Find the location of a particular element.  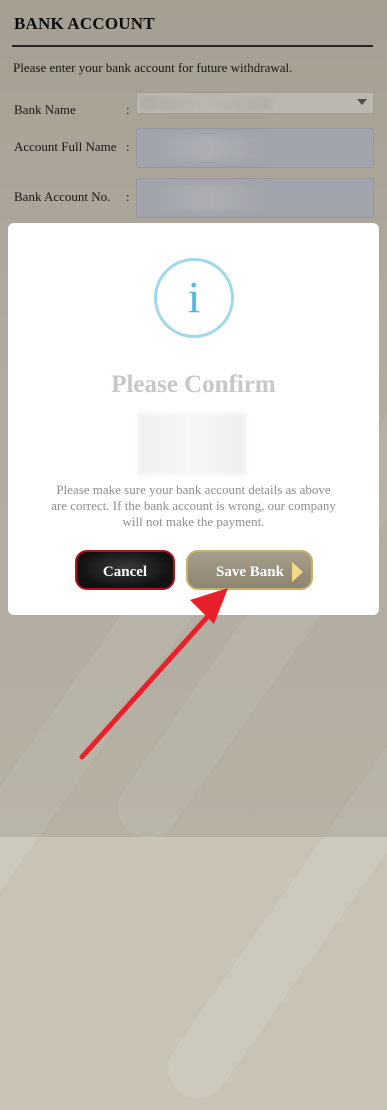

save-bank-button: Save Bank is located at coordinates (249, 570).